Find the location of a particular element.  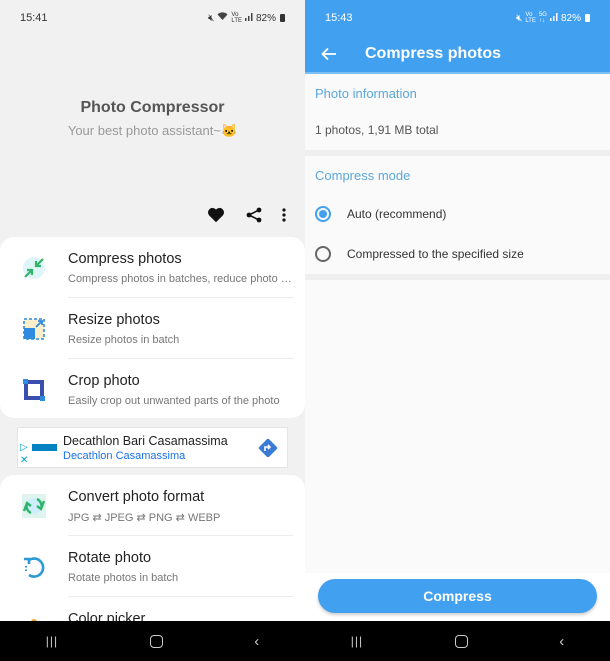

section-divider is located at coordinates (457, 277).